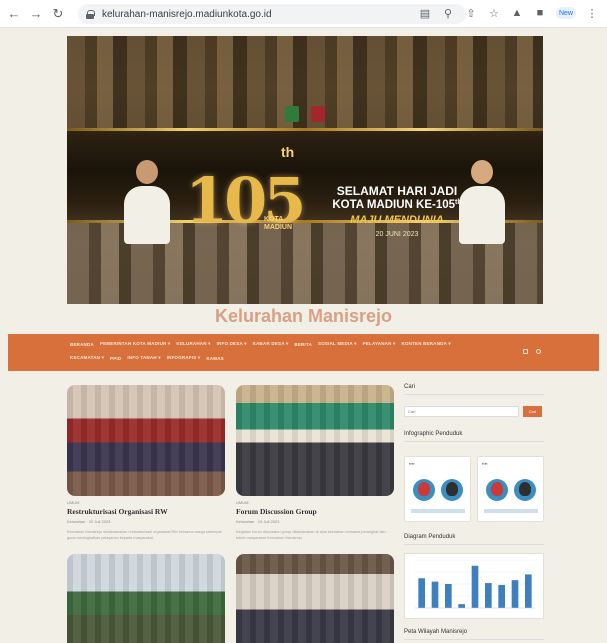 This screenshot has height=643, width=607. I want to click on bookmark-star-icon: ☆, so click(494, 13).